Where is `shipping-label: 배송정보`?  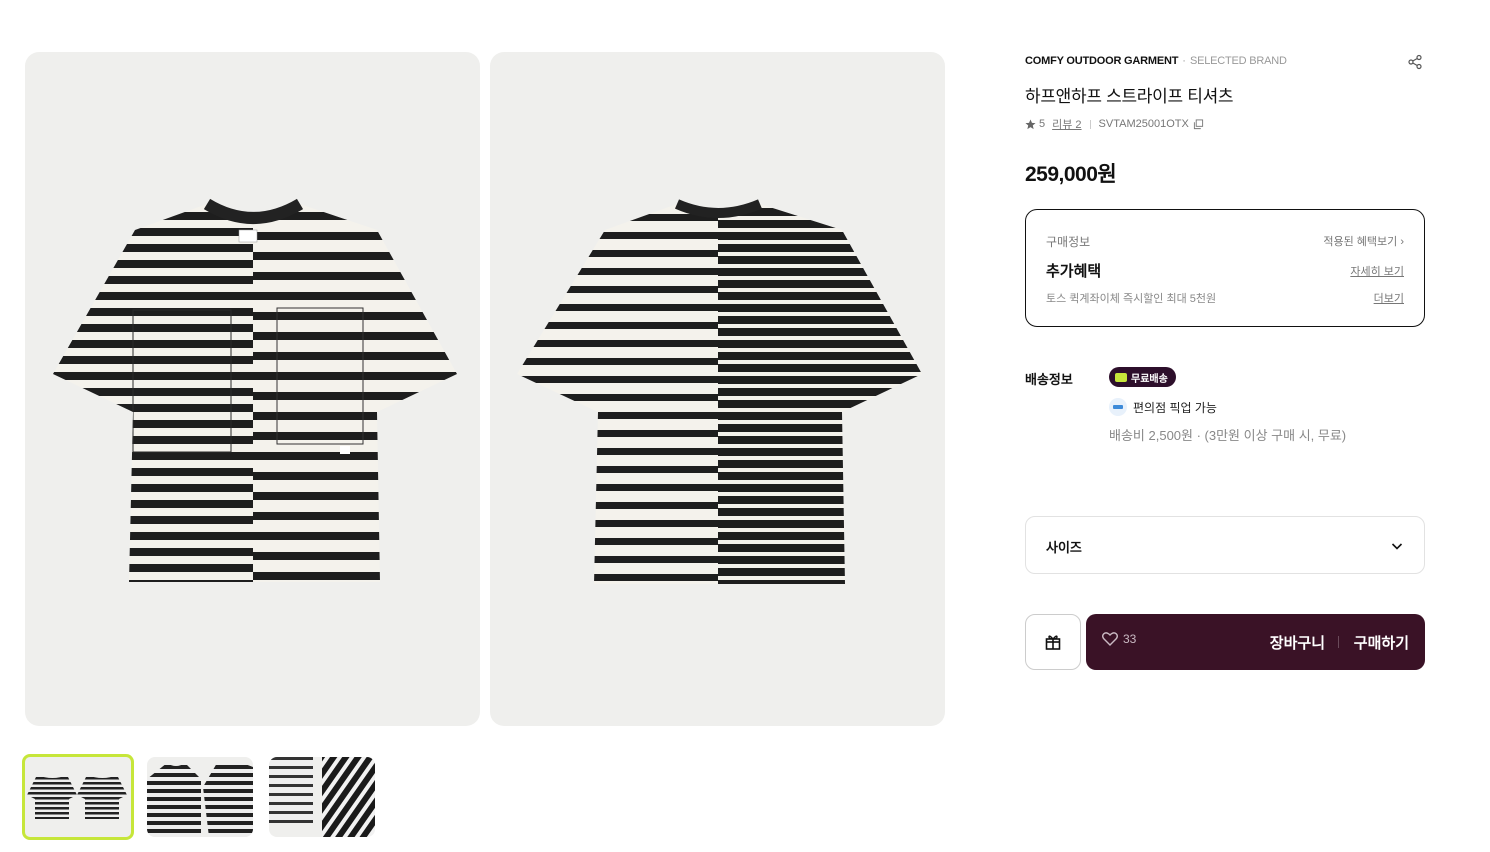
shipping-label: 배송정보 is located at coordinates (1049, 379).